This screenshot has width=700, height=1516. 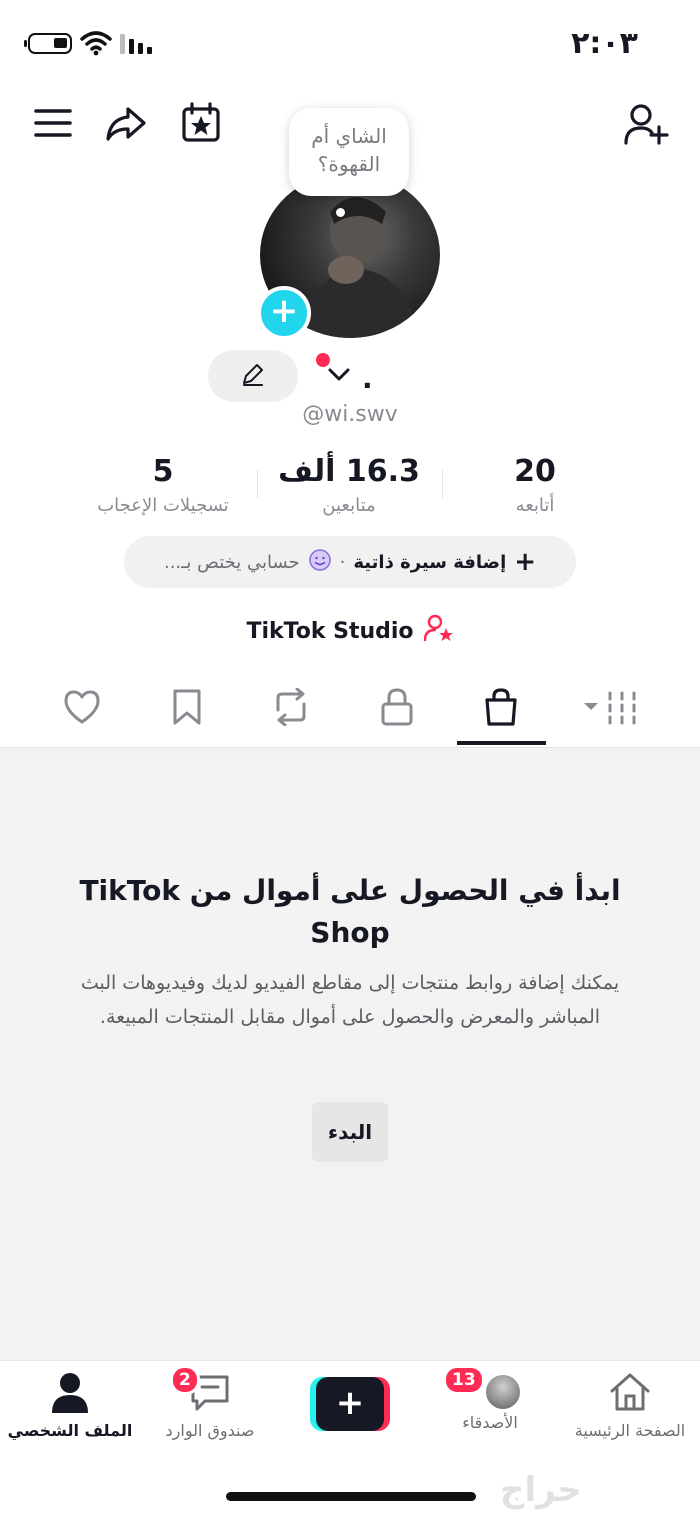 What do you see at coordinates (430, 562) in the screenshot?
I see `add-bio-label: إضافة سيرة ذاتية` at bounding box center [430, 562].